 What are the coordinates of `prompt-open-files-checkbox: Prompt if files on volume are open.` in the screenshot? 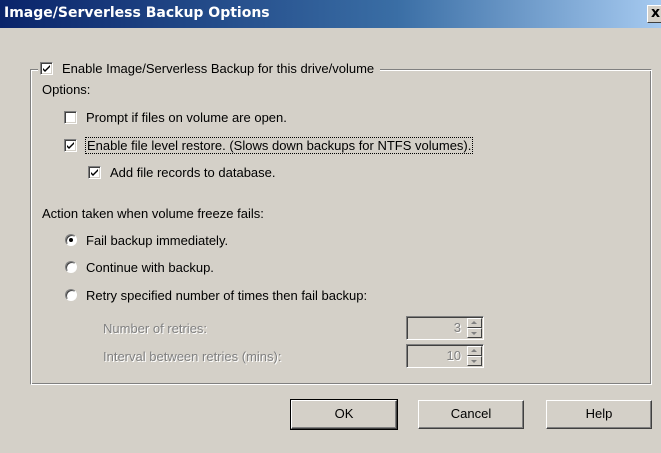 It's located at (175, 117).